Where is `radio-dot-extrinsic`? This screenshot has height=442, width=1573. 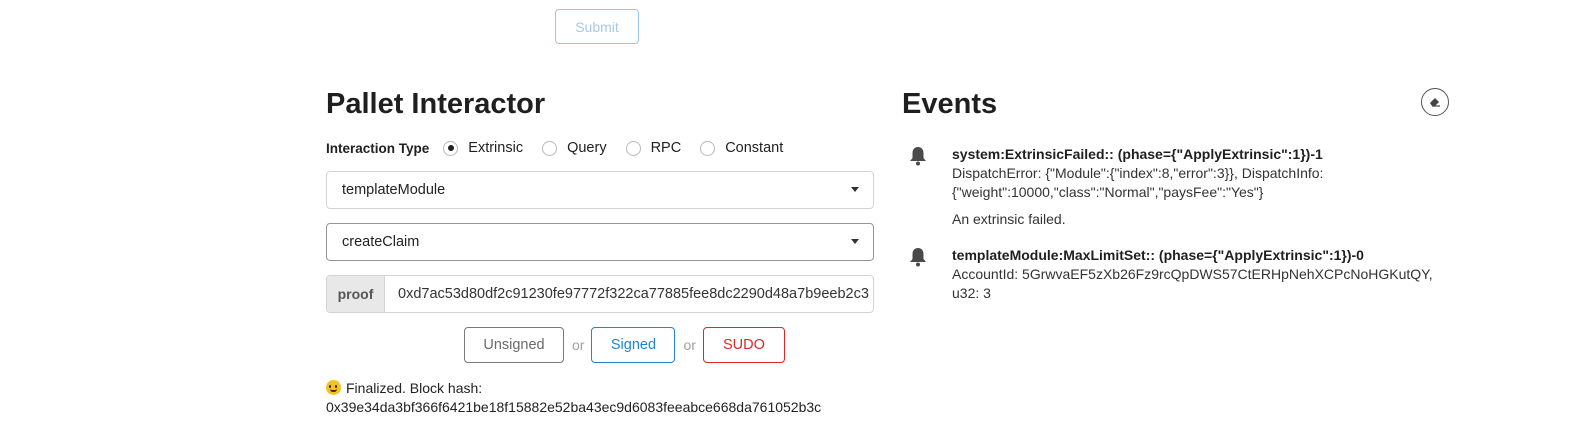 radio-dot-extrinsic is located at coordinates (451, 148).